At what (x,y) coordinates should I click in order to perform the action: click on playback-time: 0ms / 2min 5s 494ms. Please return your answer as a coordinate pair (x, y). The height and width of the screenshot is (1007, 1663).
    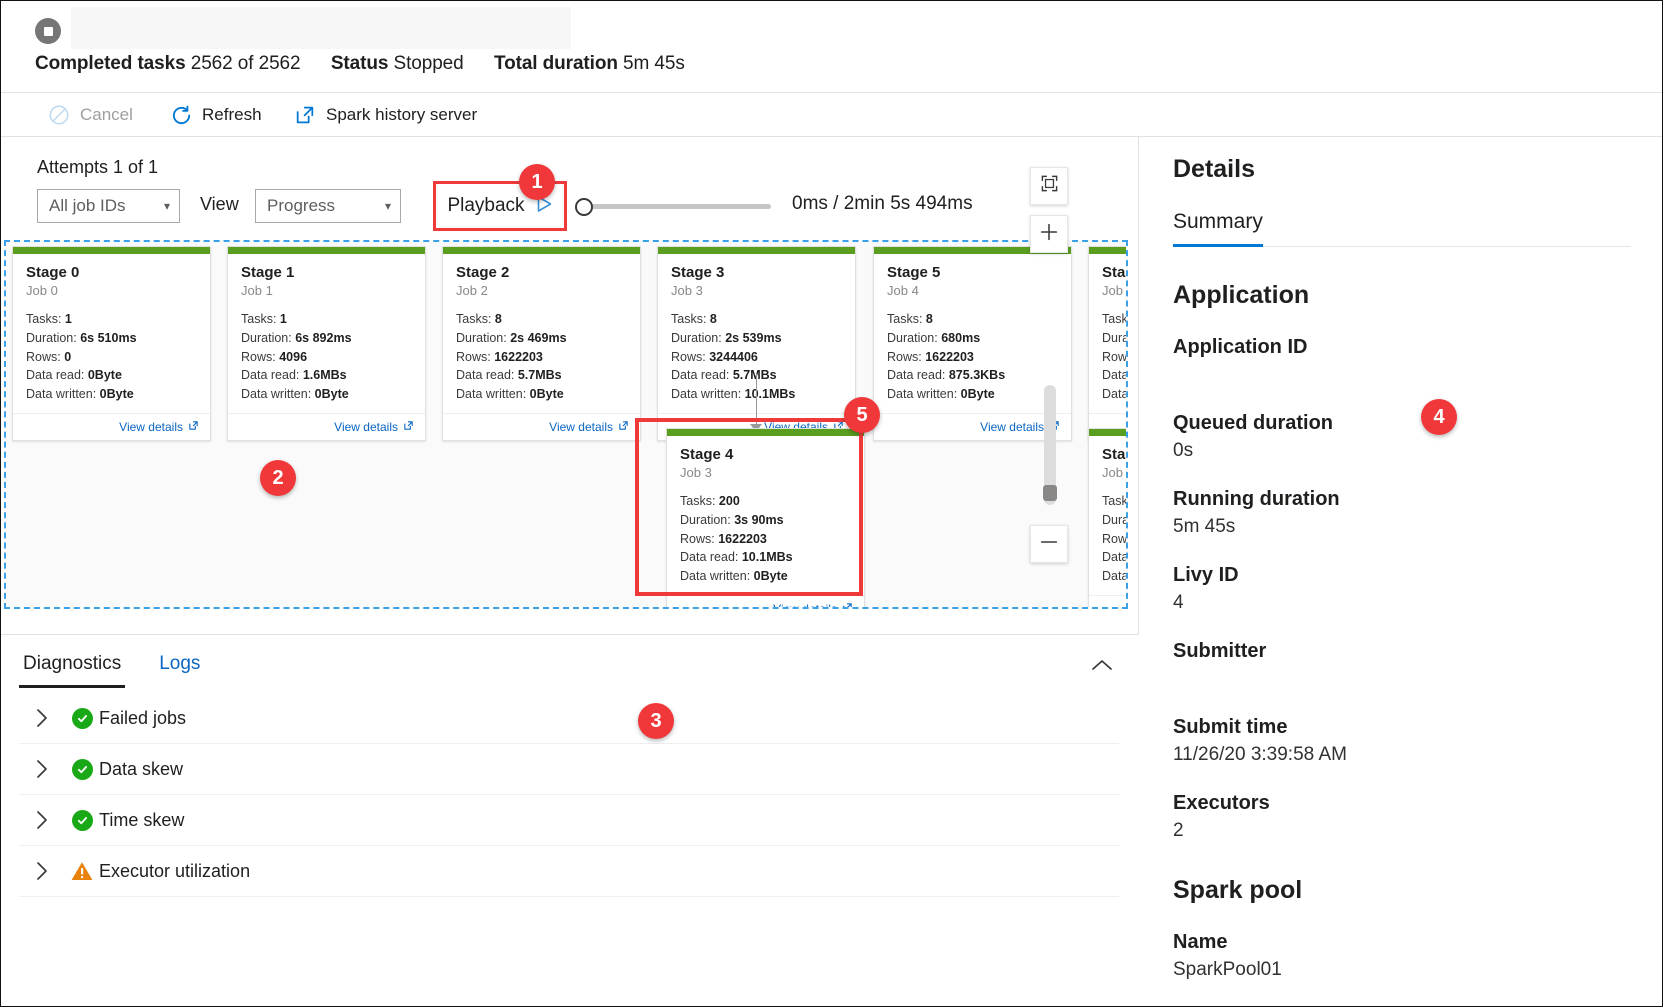
    Looking at the image, I should click on (882, 203).